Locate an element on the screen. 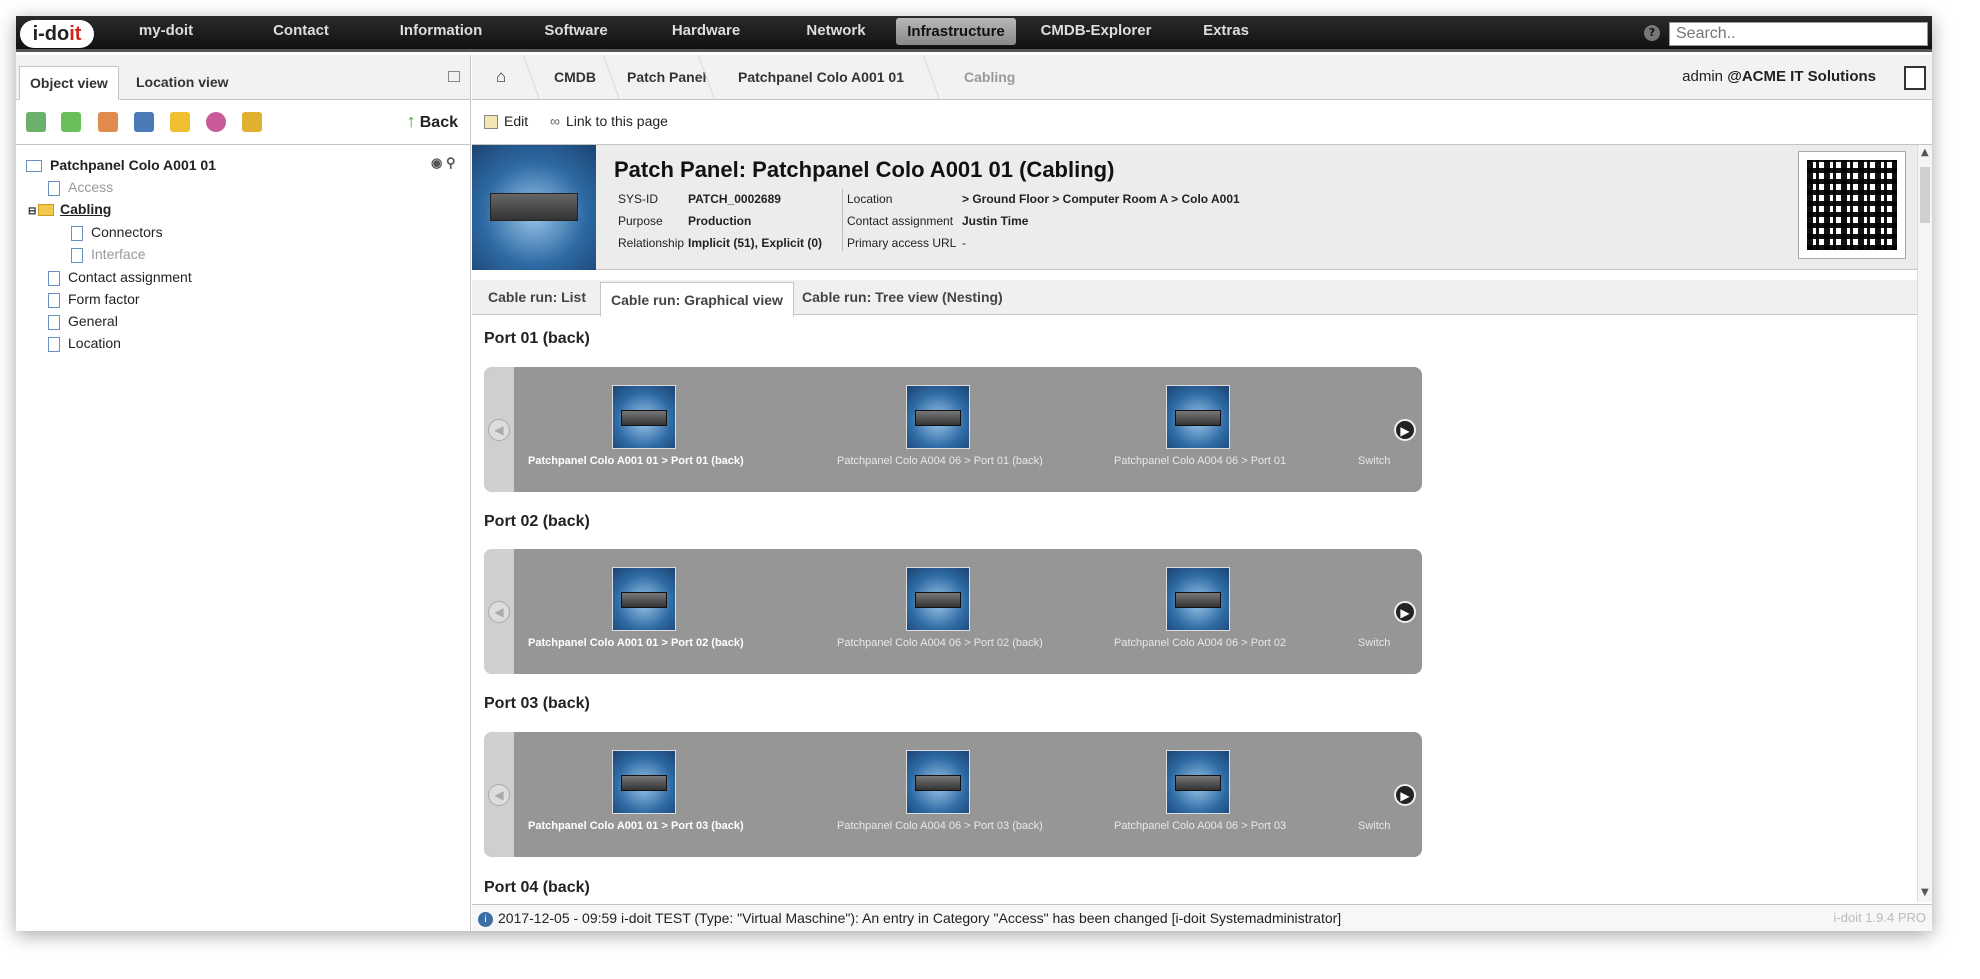  edit-button: Edit is located at coordinates (506, 121).